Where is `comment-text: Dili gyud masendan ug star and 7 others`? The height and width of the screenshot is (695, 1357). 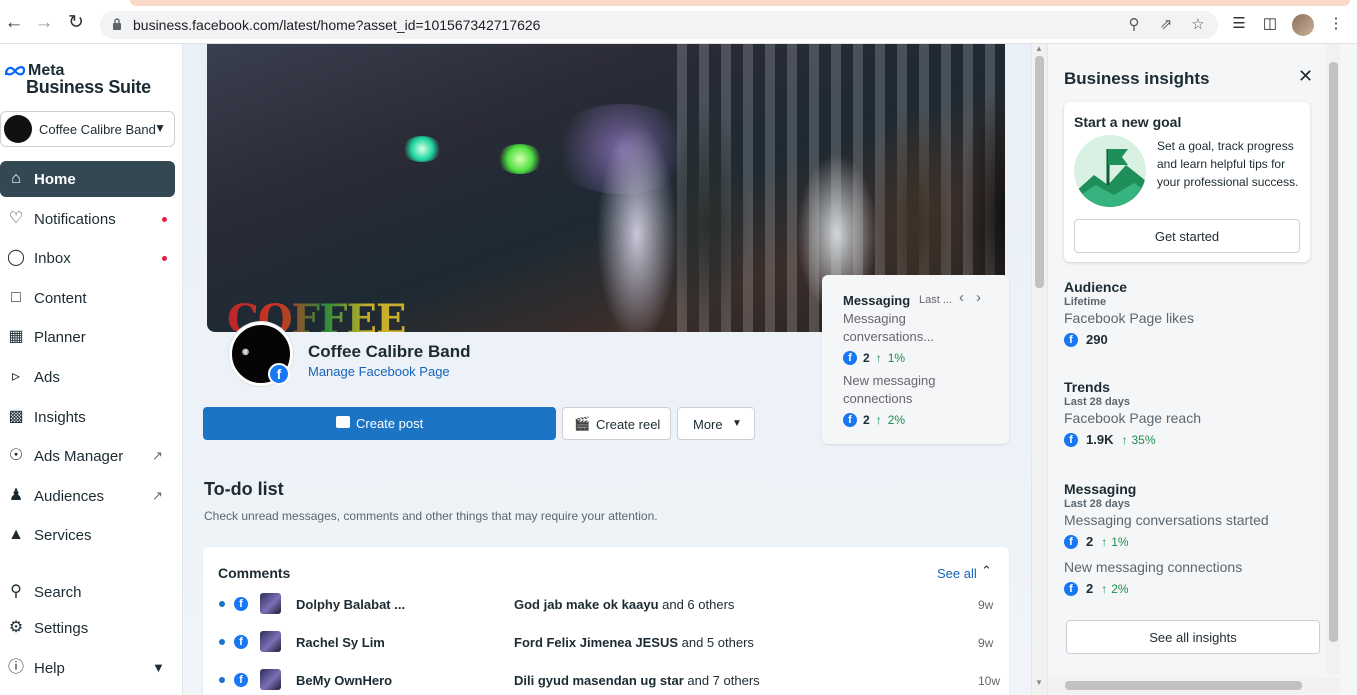
comment-text: Dili gyud masendan ug star and 7 others is located at coordinates (637, 680).